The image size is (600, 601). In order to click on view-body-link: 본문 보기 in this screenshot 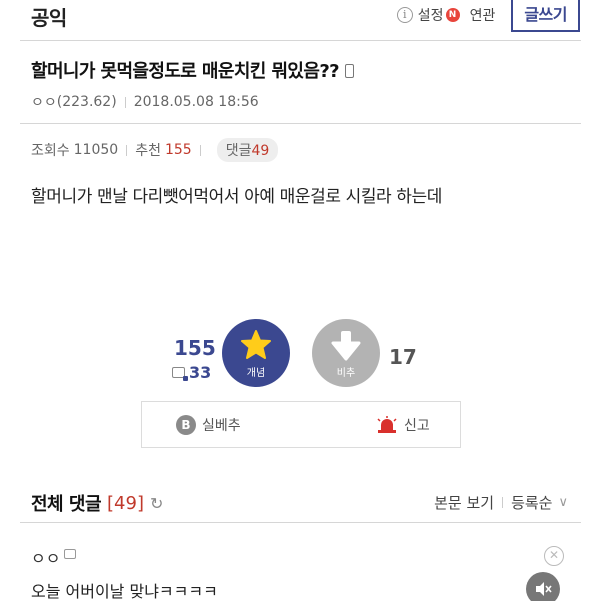, I will do `click(464, 502)`.